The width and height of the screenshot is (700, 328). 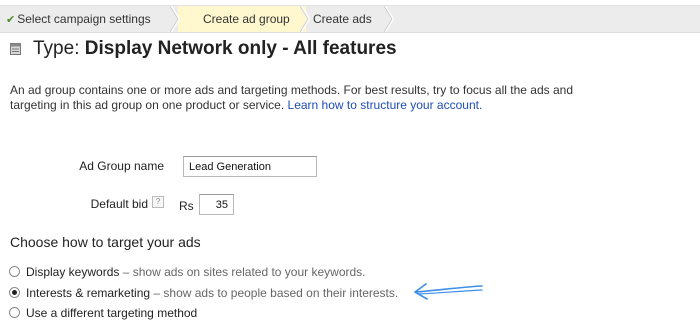 What do you see at coordinates (56, 48) in the screenshot?
I see `type-prefix: Type:` at bounding box center [56, 48].